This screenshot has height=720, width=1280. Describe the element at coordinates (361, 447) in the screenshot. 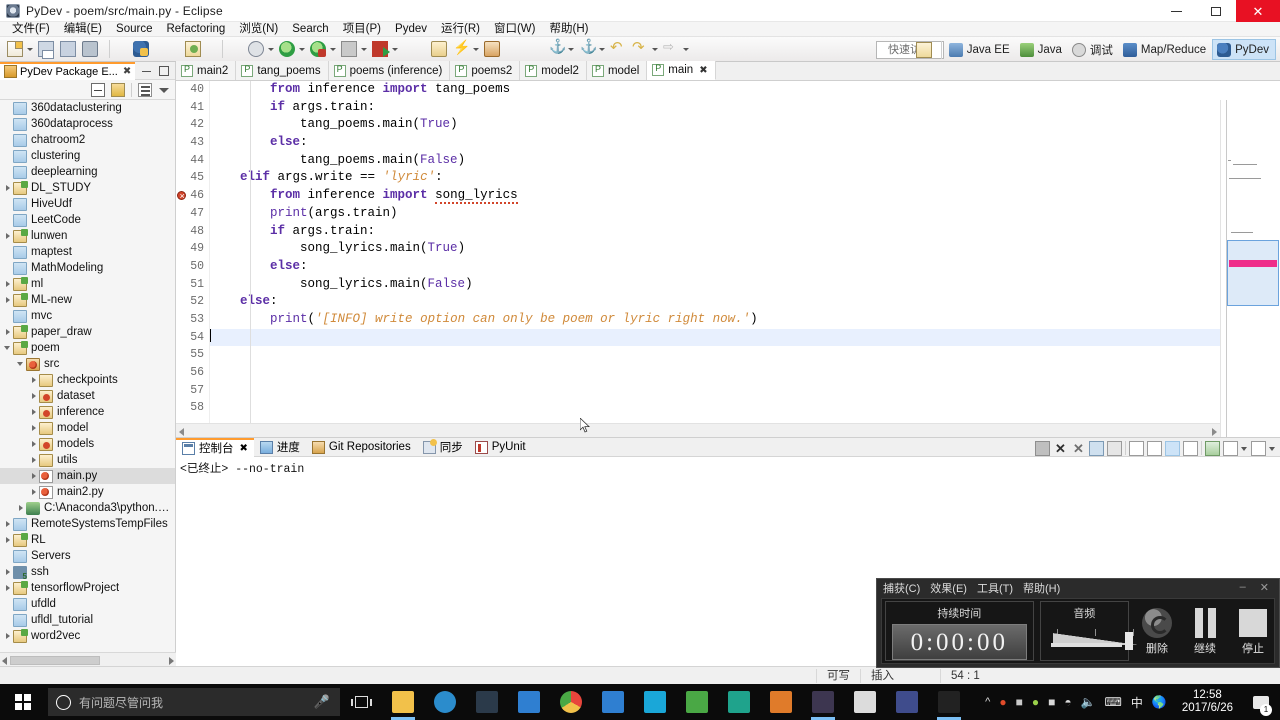

I see `console-tab-git-repositories: Git Repositories` at that location.